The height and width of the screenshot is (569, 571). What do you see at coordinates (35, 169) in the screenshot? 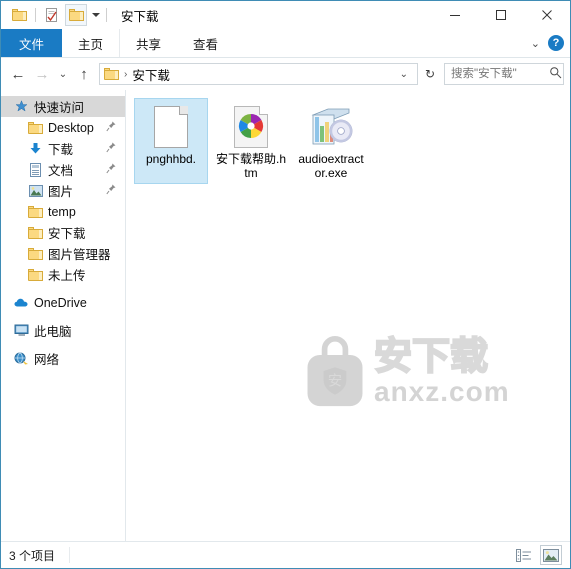
I see `document-icon` at bounding box center [35, 169].